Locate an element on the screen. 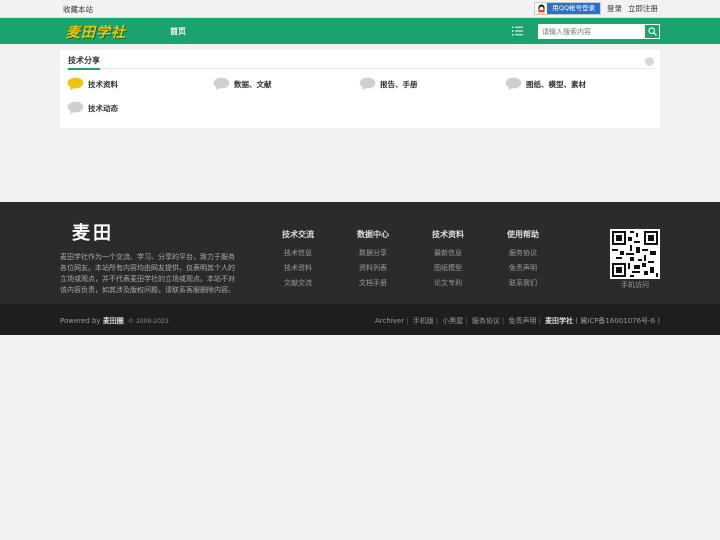 The image size is (720, 540). qr-code is located at coordinates (635, 254).